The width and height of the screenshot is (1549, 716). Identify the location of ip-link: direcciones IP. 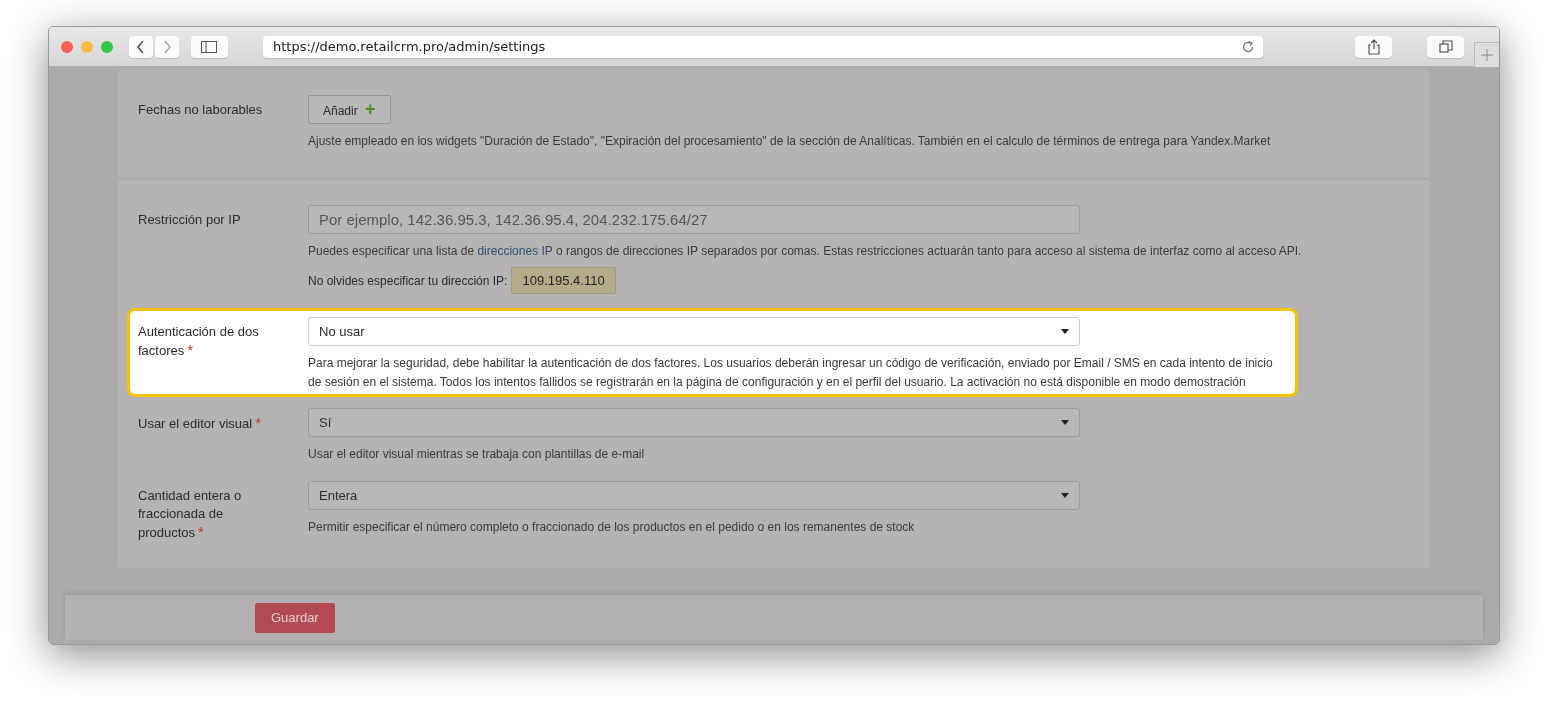
(515, 251).